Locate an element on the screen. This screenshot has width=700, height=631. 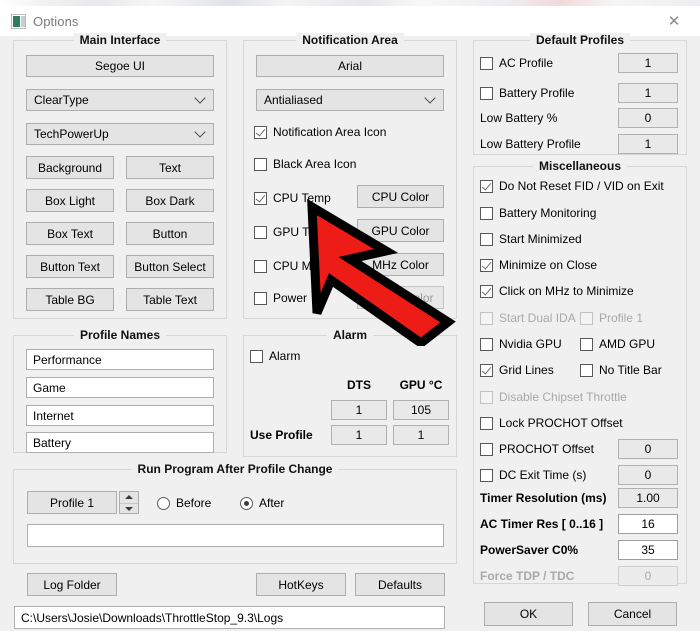
profile-name-input-1: Performance is located at coordinates (120, 359).